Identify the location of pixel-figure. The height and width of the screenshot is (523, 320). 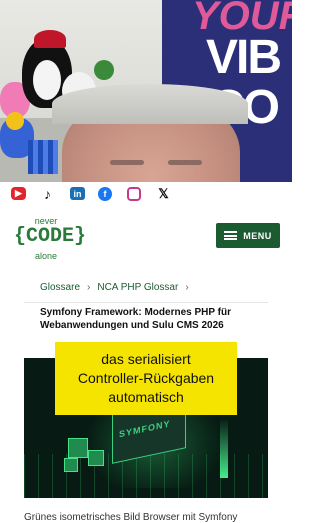
(43, 157).